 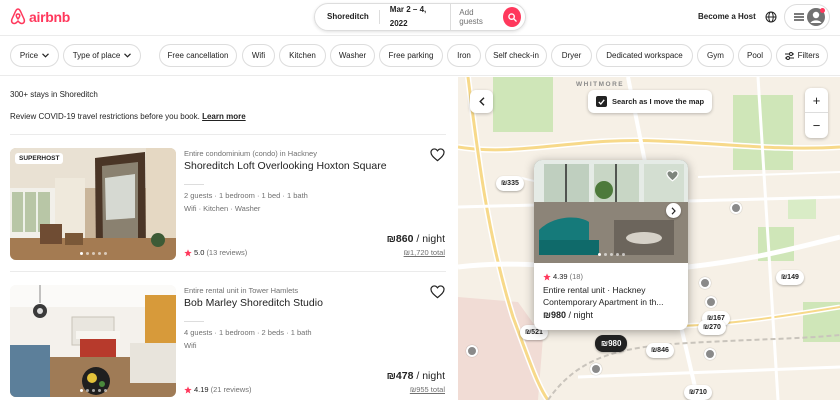 I want to click on filter-label: Wifi, so click(x=258, y=55).